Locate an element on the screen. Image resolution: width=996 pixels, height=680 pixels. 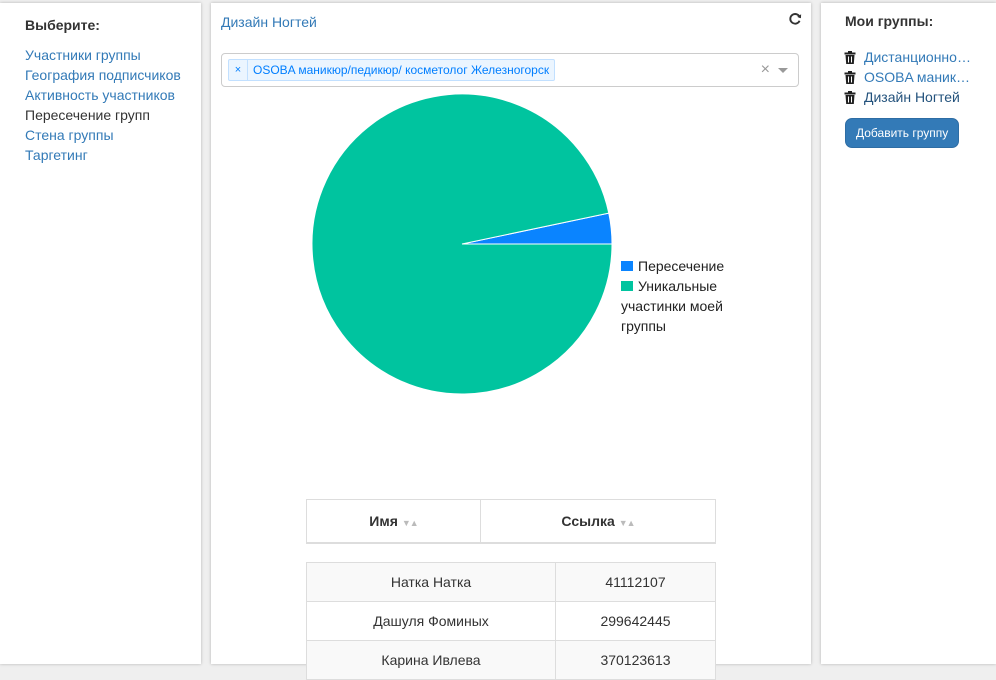
table-cell-name: Дашуля Фоминых is located at coordinates (431, 621).